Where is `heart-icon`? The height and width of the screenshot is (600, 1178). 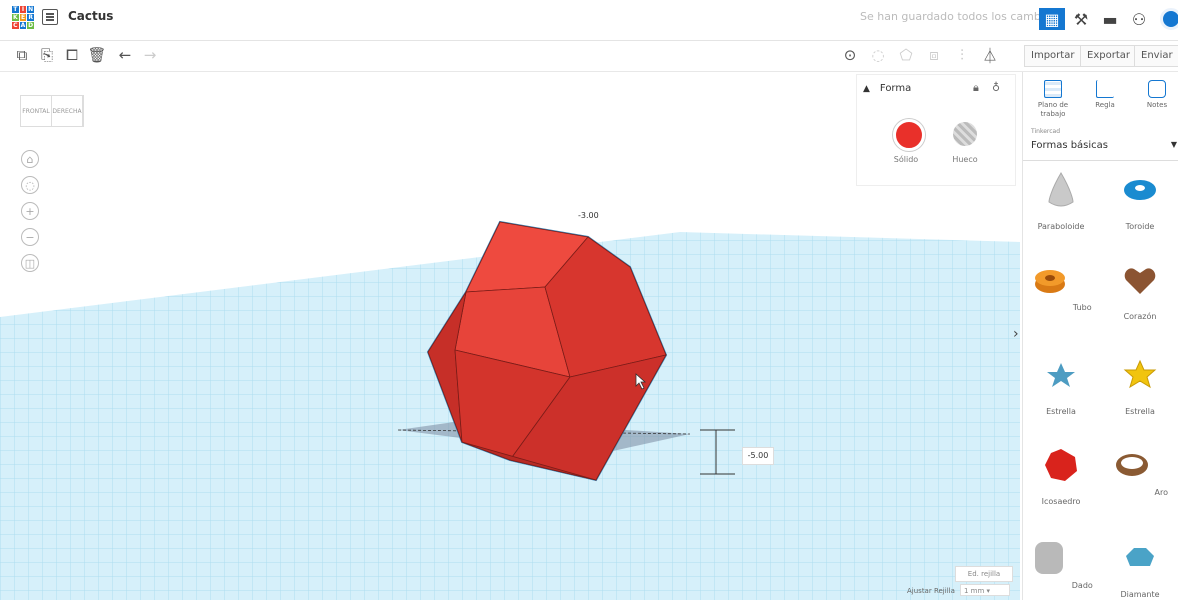 heart-icon is located at coordinates (1140, 281).